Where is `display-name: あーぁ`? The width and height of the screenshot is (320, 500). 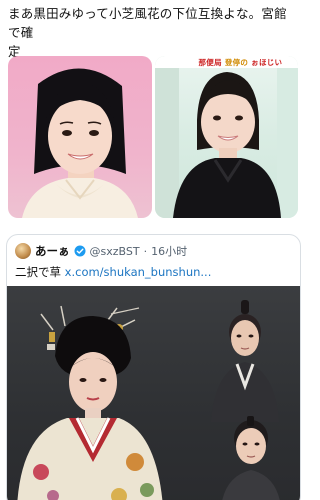
display-name: あーぁ is located at coordinates (52, 251).